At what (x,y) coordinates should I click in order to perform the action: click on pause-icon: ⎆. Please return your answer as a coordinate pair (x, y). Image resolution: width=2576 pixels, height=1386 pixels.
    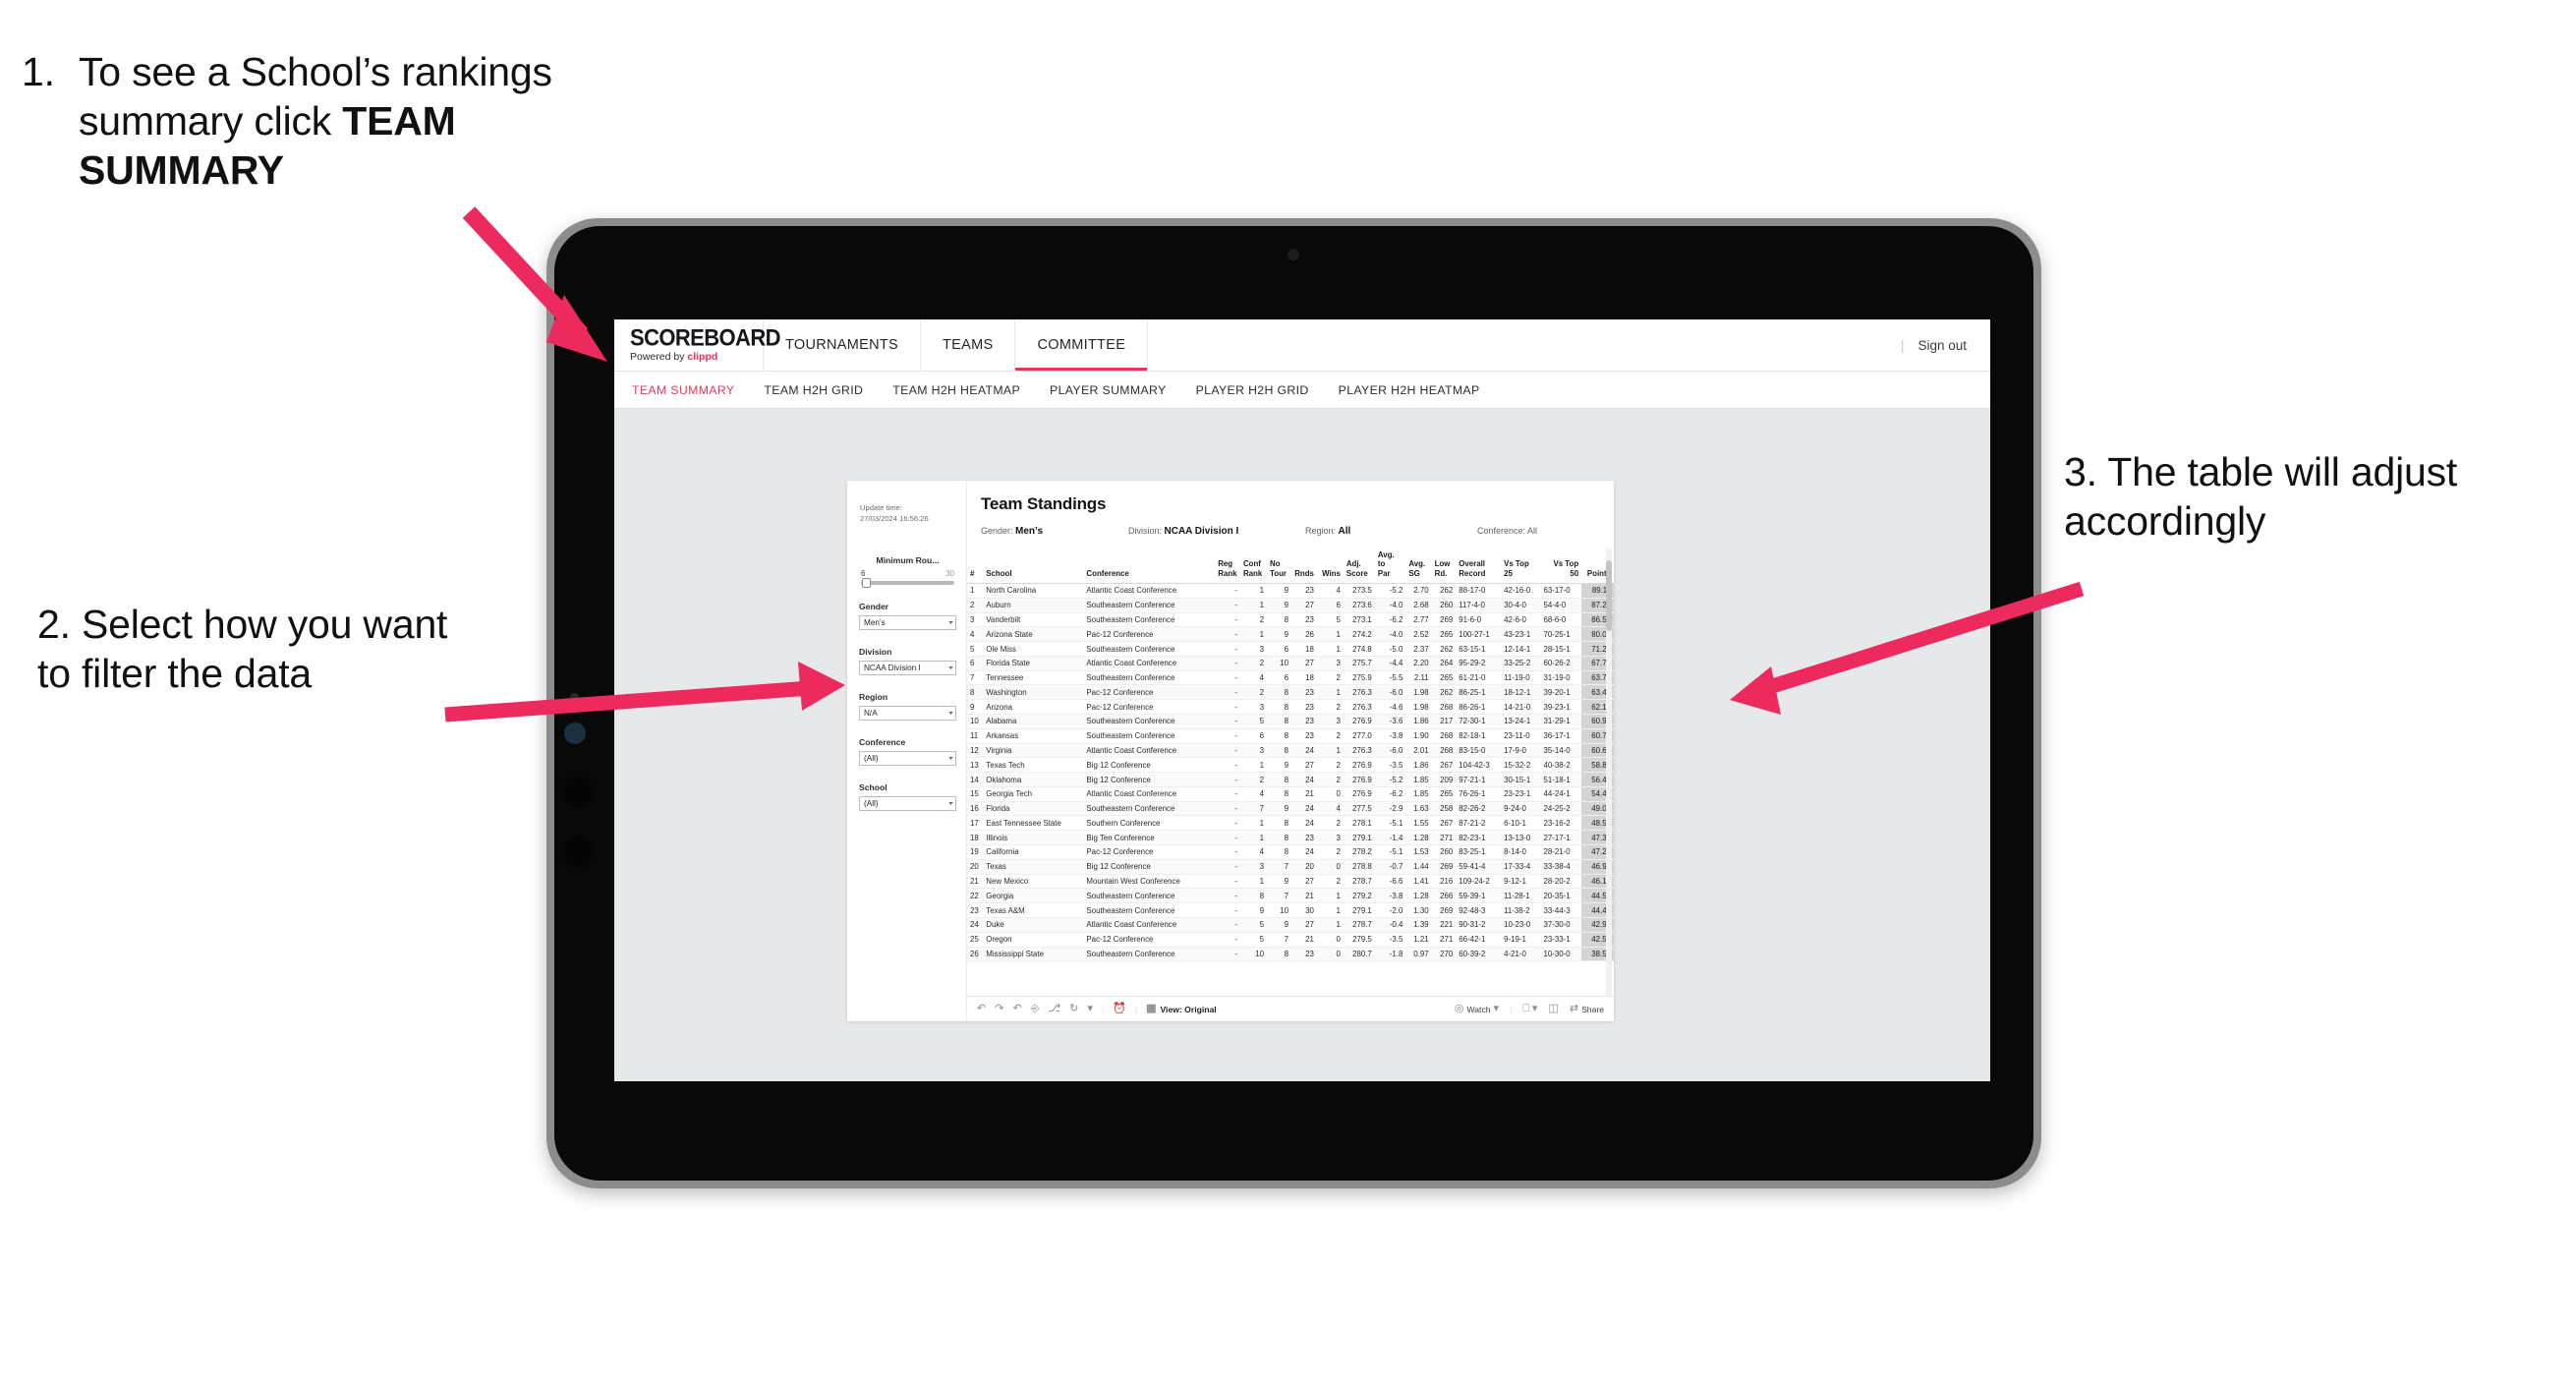
    Looking at the image, I should click on (1036, 1009).